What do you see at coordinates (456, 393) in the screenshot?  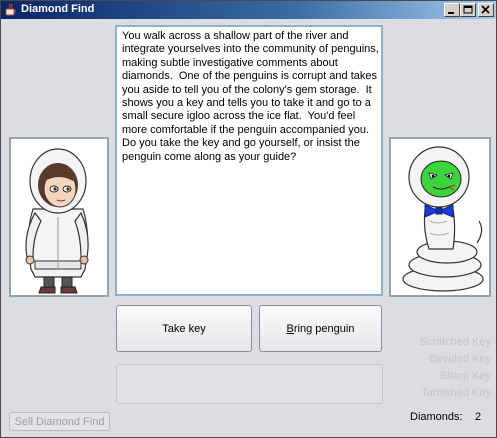 I see `key-item-tarnished: Tarnished Key` at bounding box center [456, 393].